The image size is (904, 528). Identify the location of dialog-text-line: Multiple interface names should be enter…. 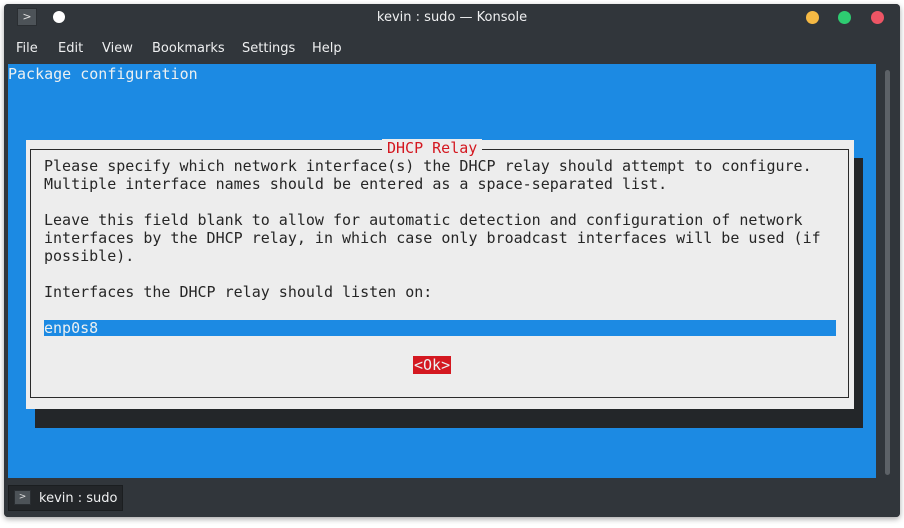
(356, 184).